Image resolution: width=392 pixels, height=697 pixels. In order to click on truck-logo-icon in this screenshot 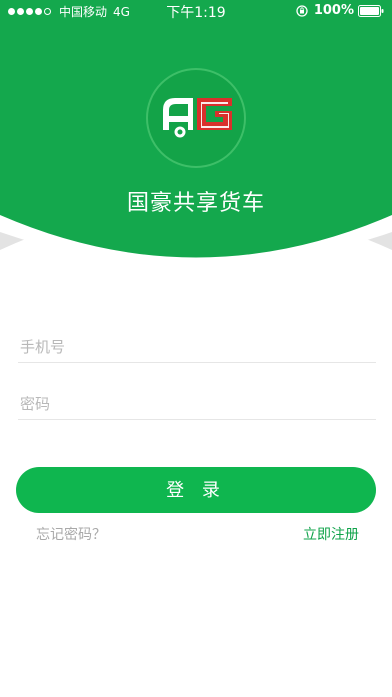, I will do `click(197, 118)`.